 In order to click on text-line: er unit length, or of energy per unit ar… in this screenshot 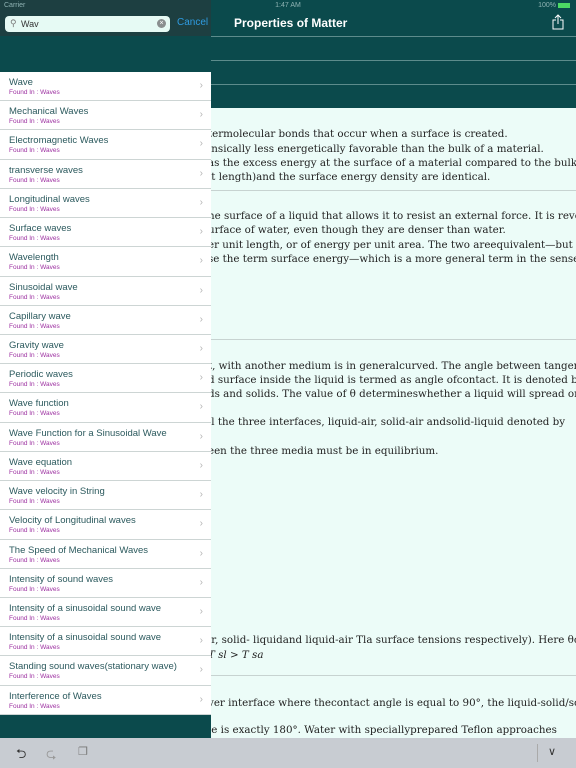, I will do `click(393, 245)`.